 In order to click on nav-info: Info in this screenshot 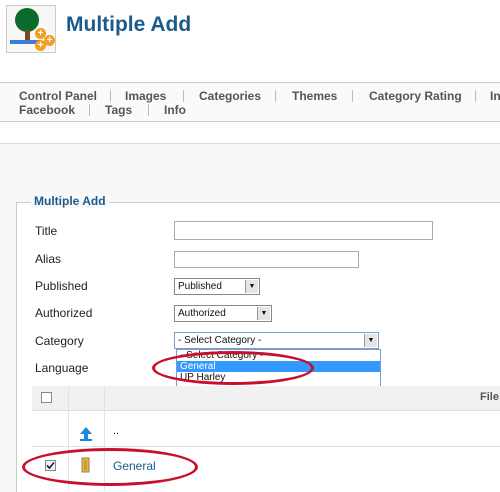, I will do `click(175, 110)`.